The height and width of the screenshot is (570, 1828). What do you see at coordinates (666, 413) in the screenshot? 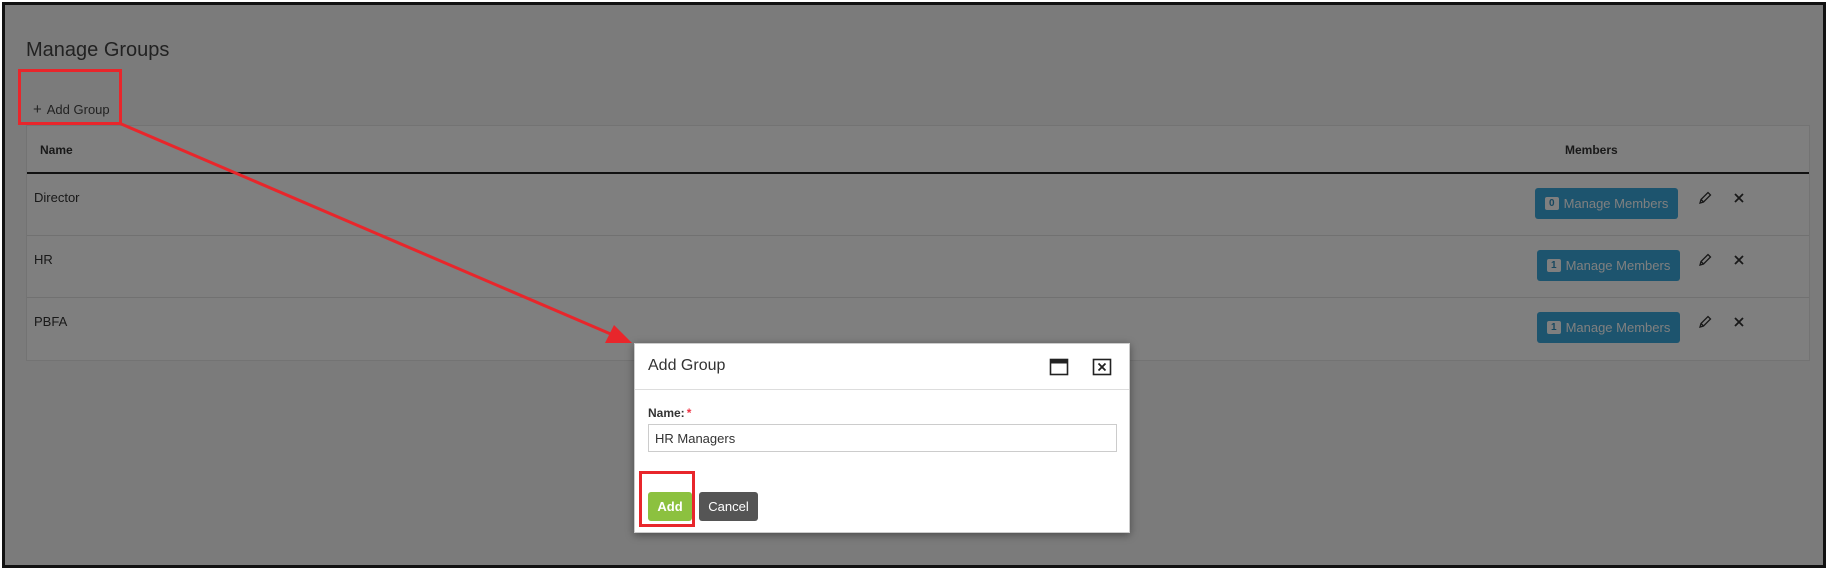
I see `name-label-text: Name:` at bounding box center [666, 413].